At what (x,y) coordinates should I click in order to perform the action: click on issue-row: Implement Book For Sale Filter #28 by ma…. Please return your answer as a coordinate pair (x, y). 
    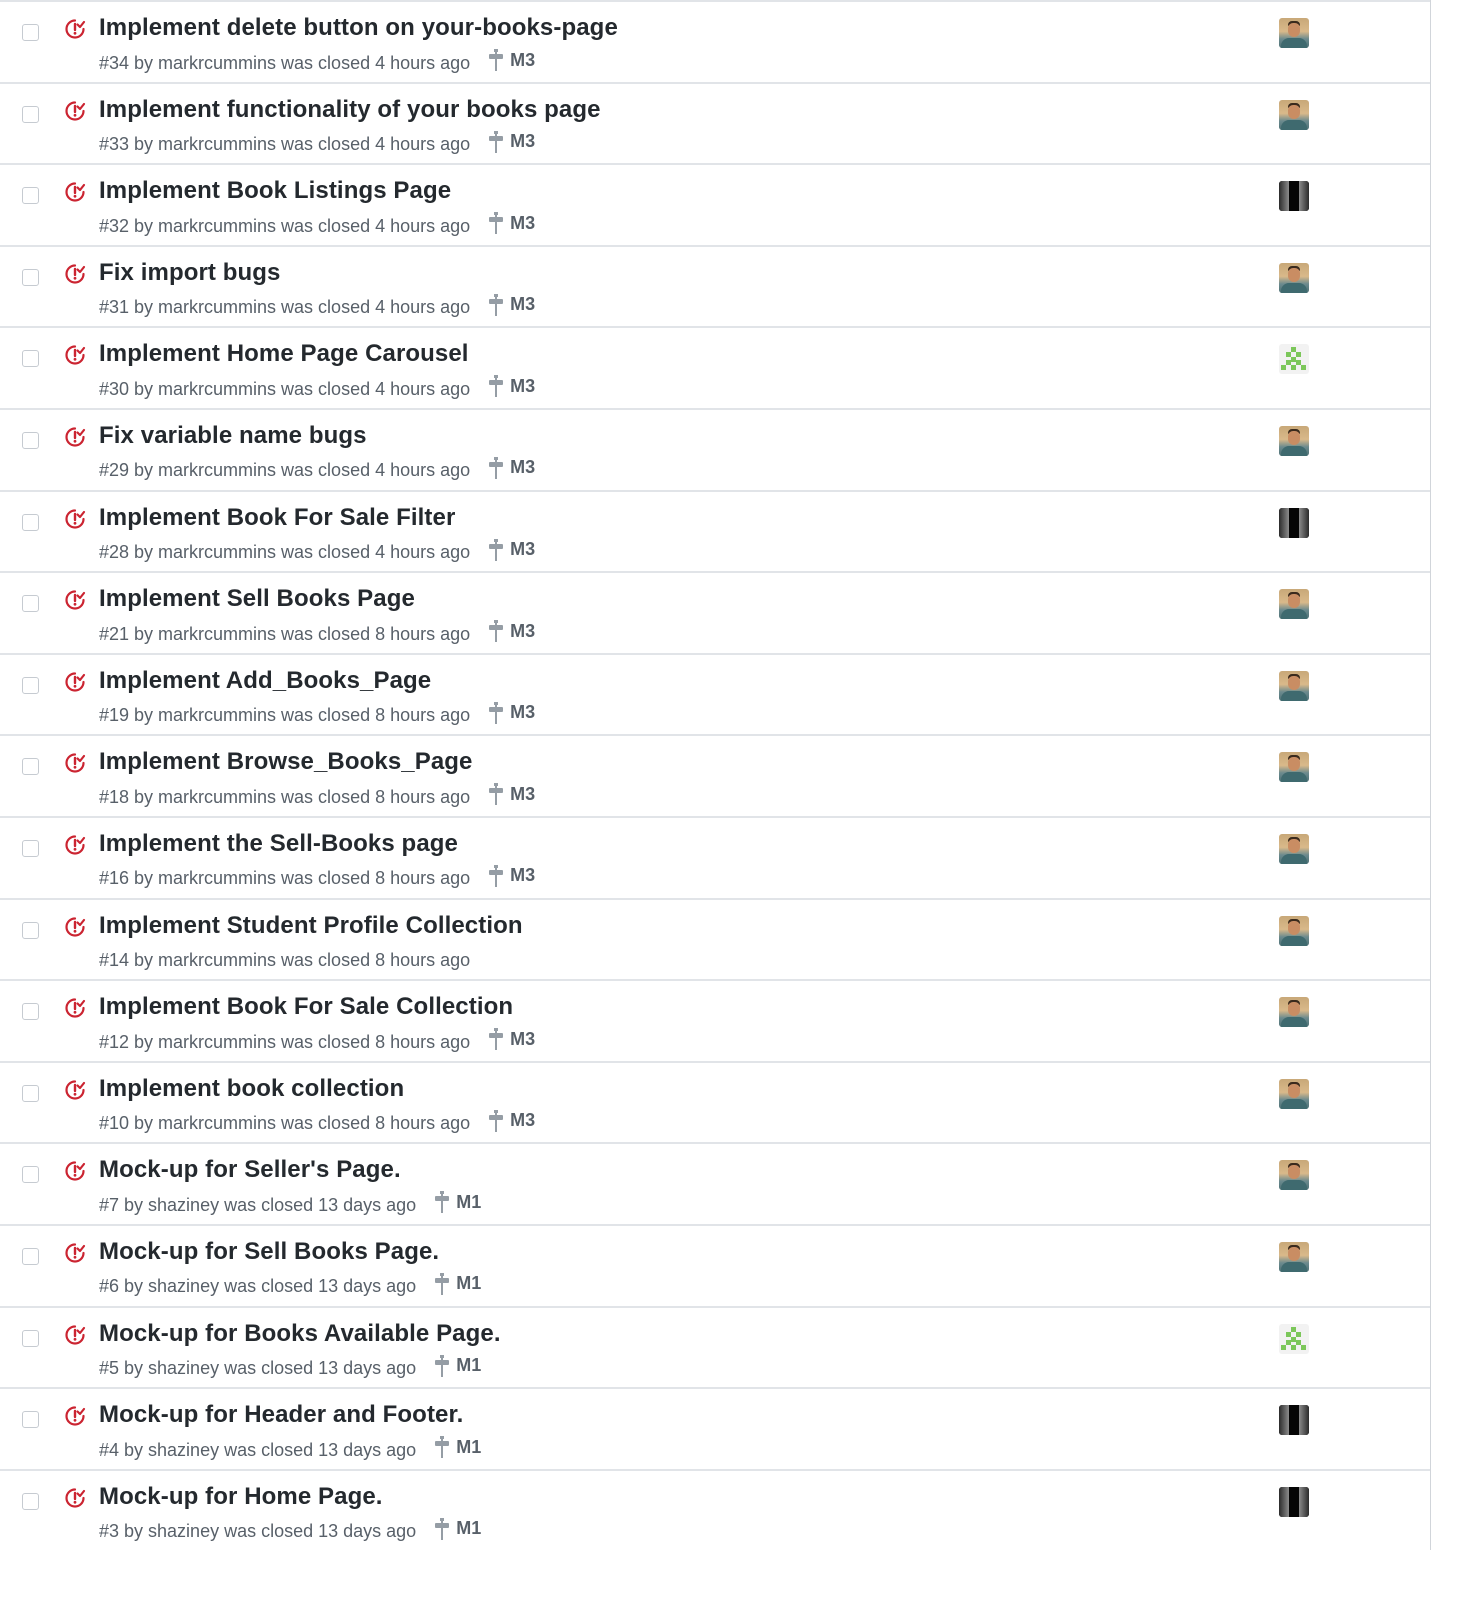
    Looking at the image, I should click on (715, 530).